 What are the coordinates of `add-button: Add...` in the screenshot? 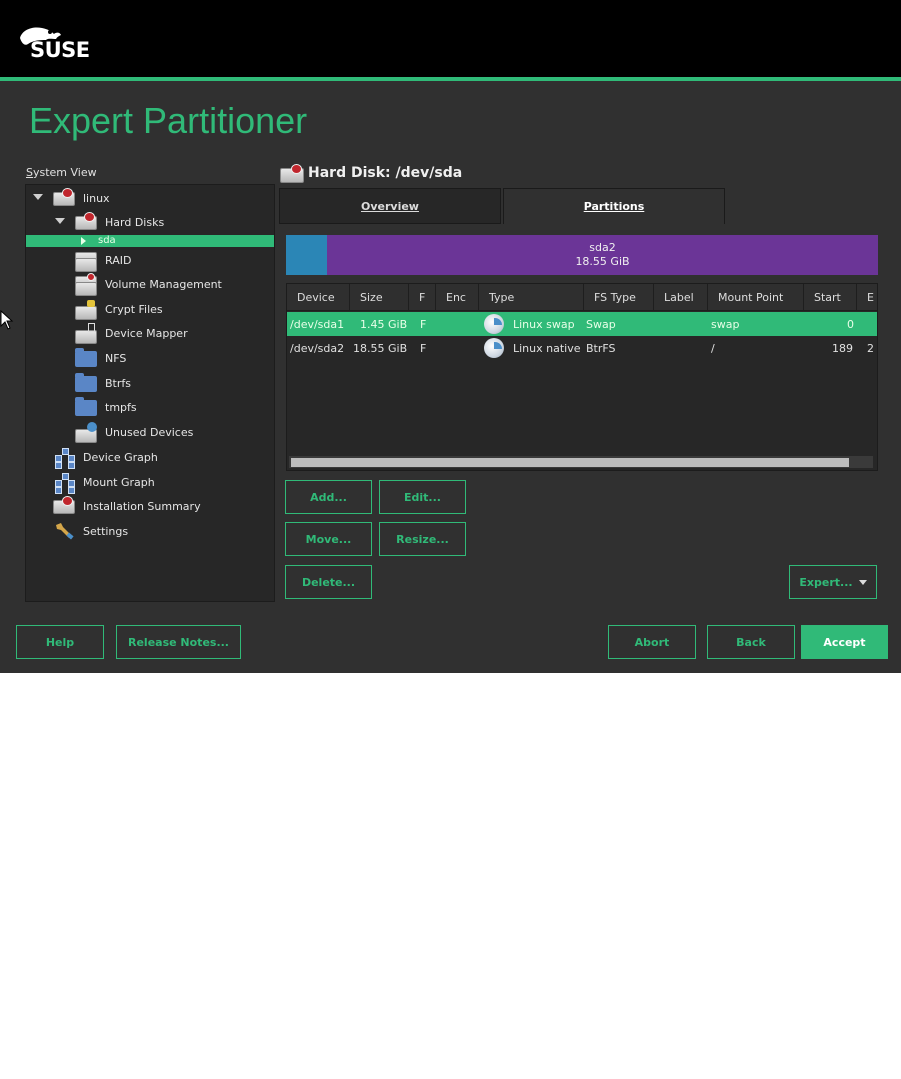 It's located at (328, 497).